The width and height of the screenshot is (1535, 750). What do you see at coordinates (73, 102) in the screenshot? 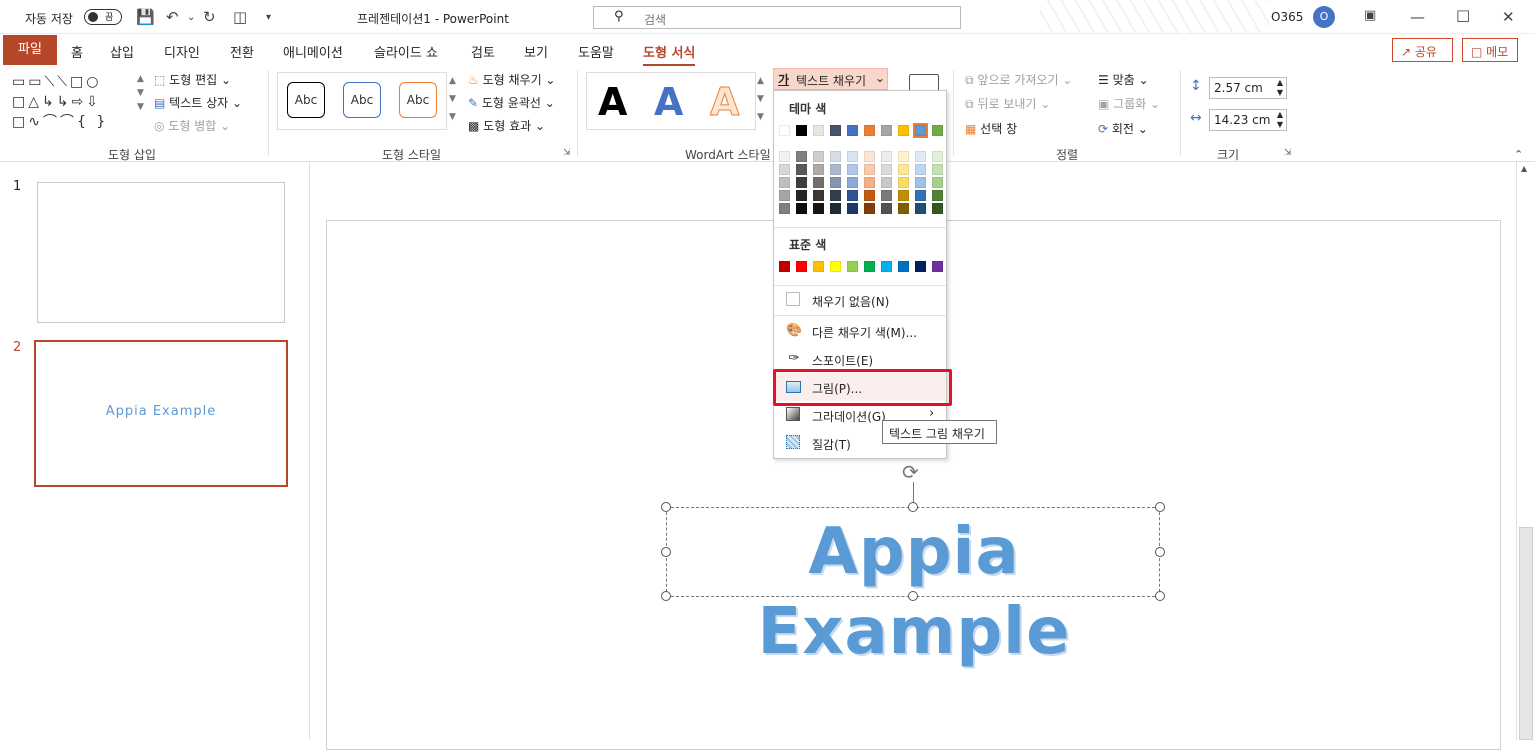
I see `shapes-gallery: ▭▭⟍⟍□○ □△↳↳⇨⇩ □∿⌒⌒{ }` at bounding box center [73, 102].